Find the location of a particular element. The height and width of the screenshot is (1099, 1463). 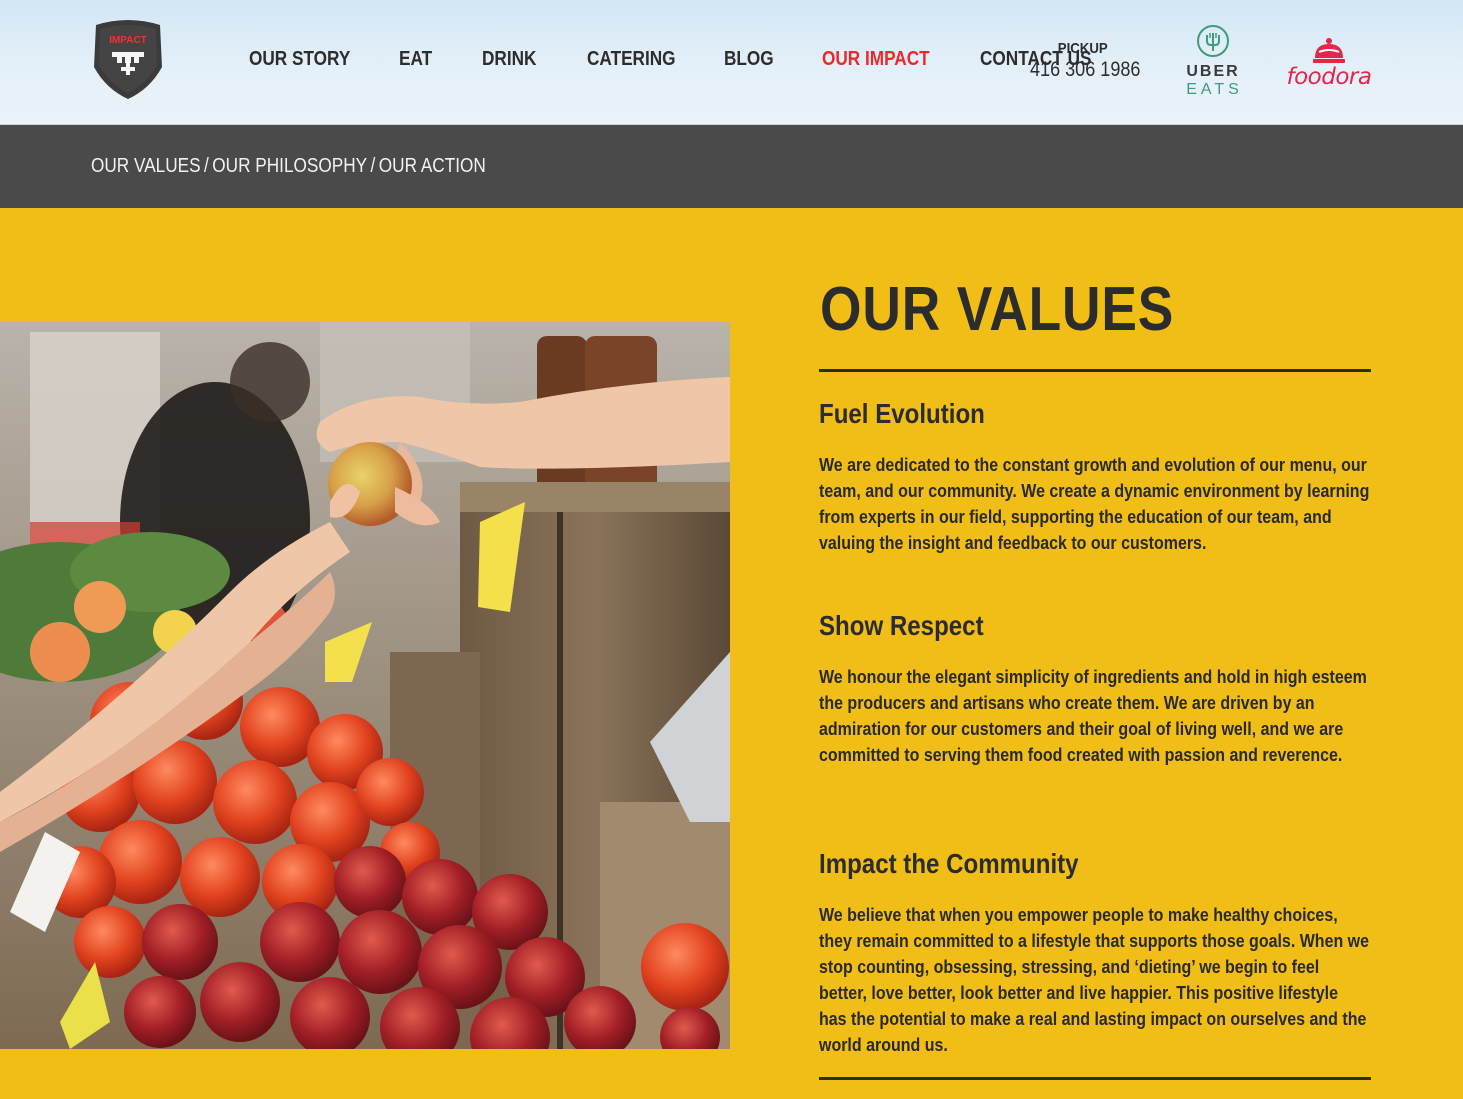

pickup-label: PICKUP is located at coordinates (1083, 48).